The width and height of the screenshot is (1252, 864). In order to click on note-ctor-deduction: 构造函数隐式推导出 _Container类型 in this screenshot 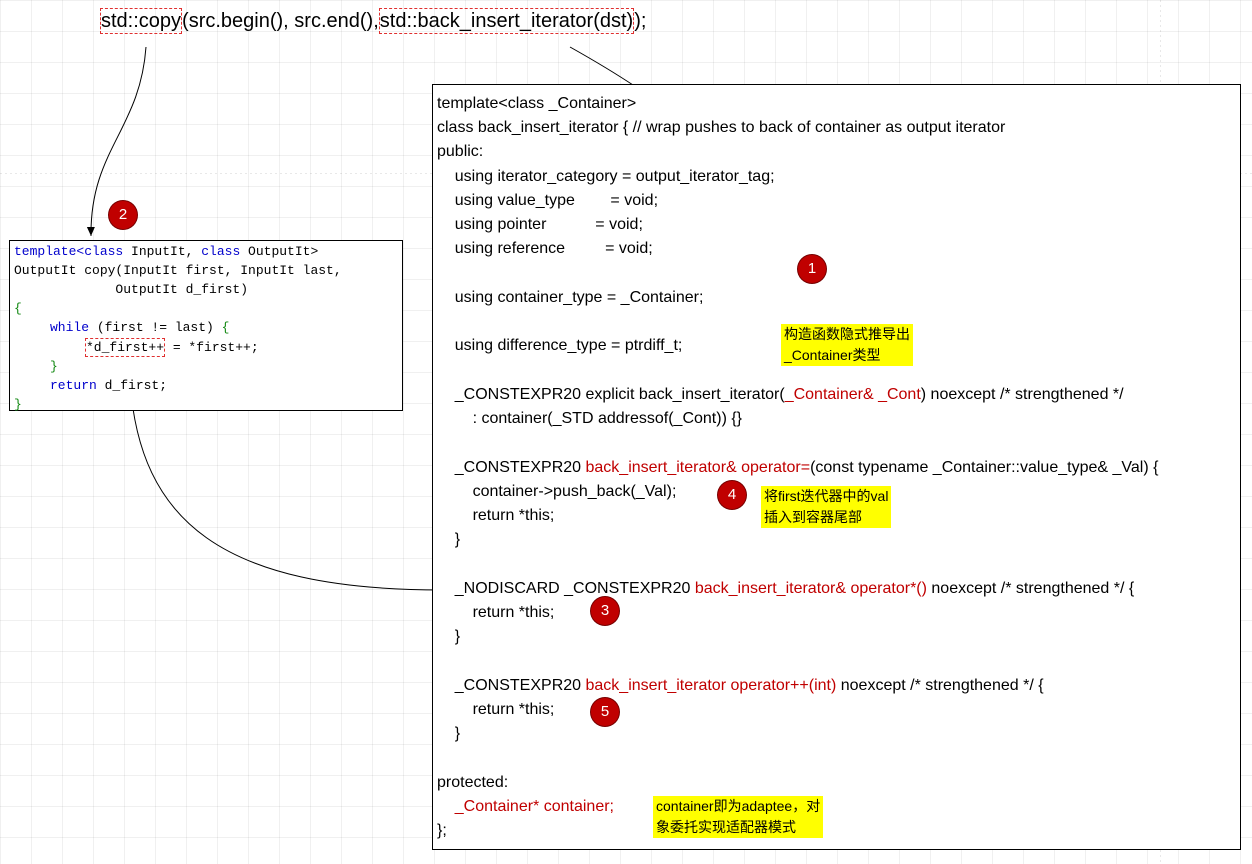, I will do `click(847, 345)`.